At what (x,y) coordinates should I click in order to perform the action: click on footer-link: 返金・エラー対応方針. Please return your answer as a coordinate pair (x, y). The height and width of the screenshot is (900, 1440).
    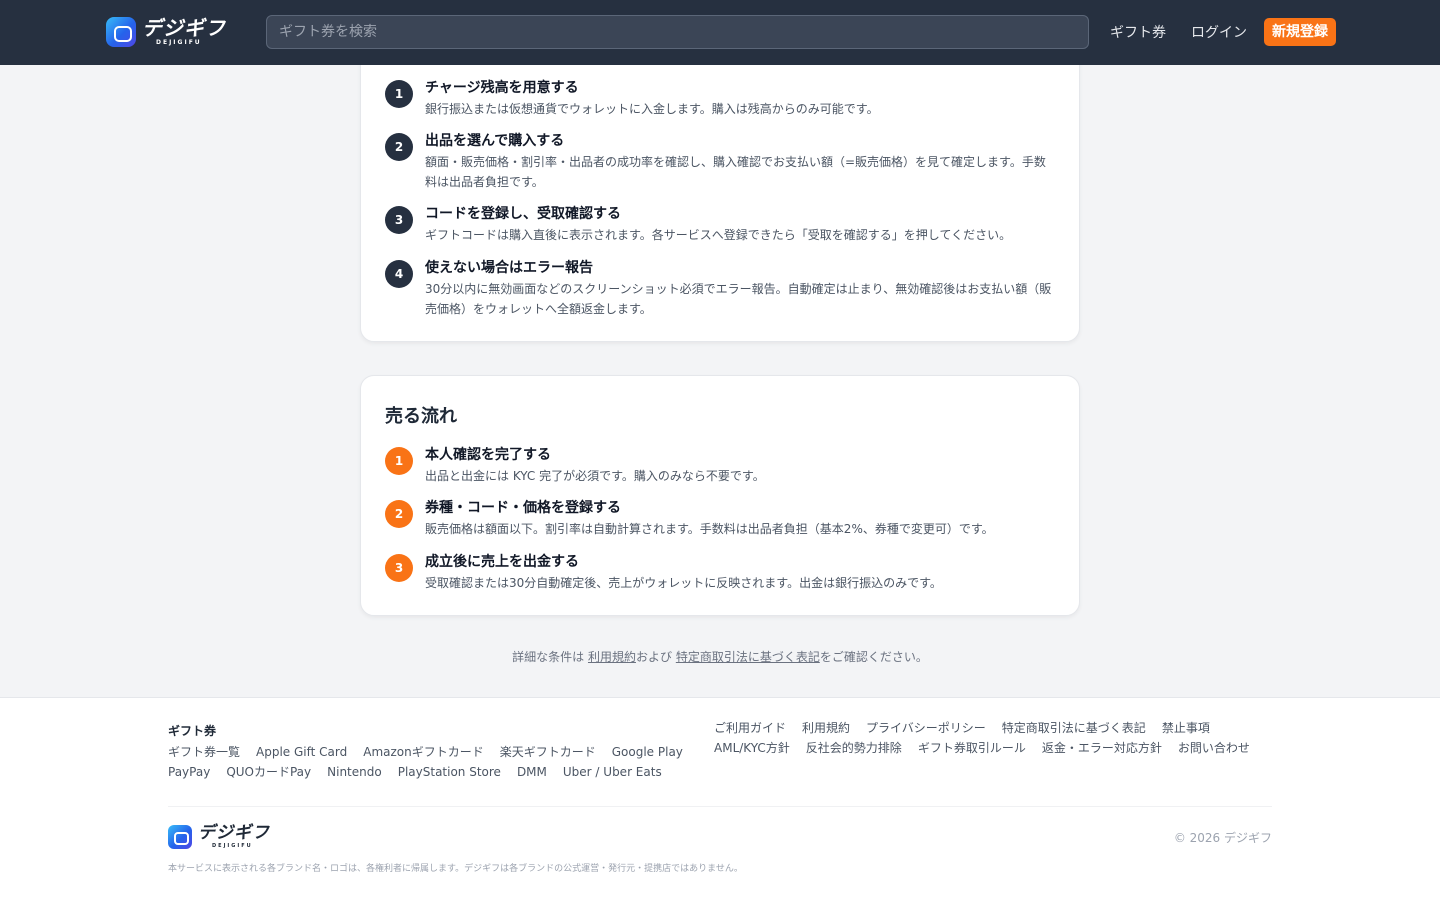
    Looking at the image, I should click on (1102, 748).